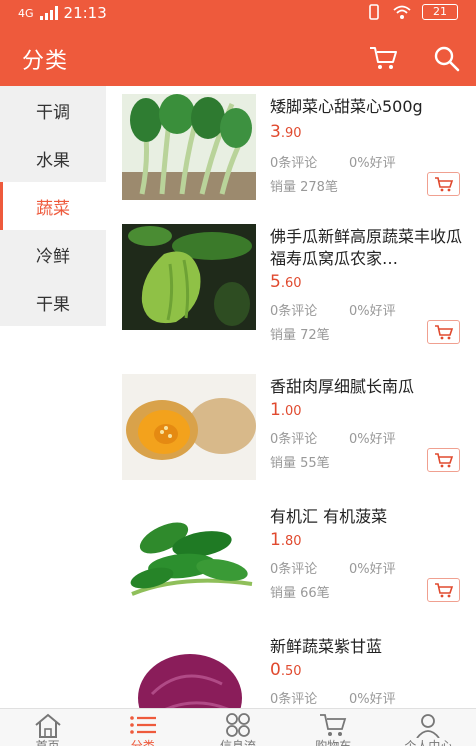 This screenshot has height=746, width=476. I want to click on sidebar-item-label: 水果, so click(53, 160).